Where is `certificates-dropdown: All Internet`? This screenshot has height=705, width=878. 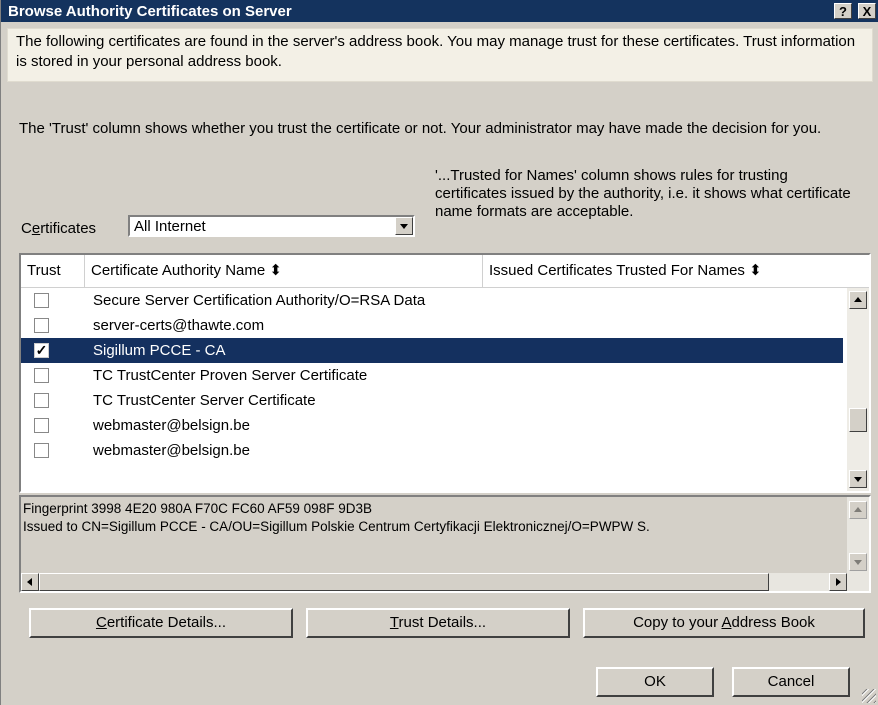 certificates-dropdown: All Internet is located at coordinates (271, 226).